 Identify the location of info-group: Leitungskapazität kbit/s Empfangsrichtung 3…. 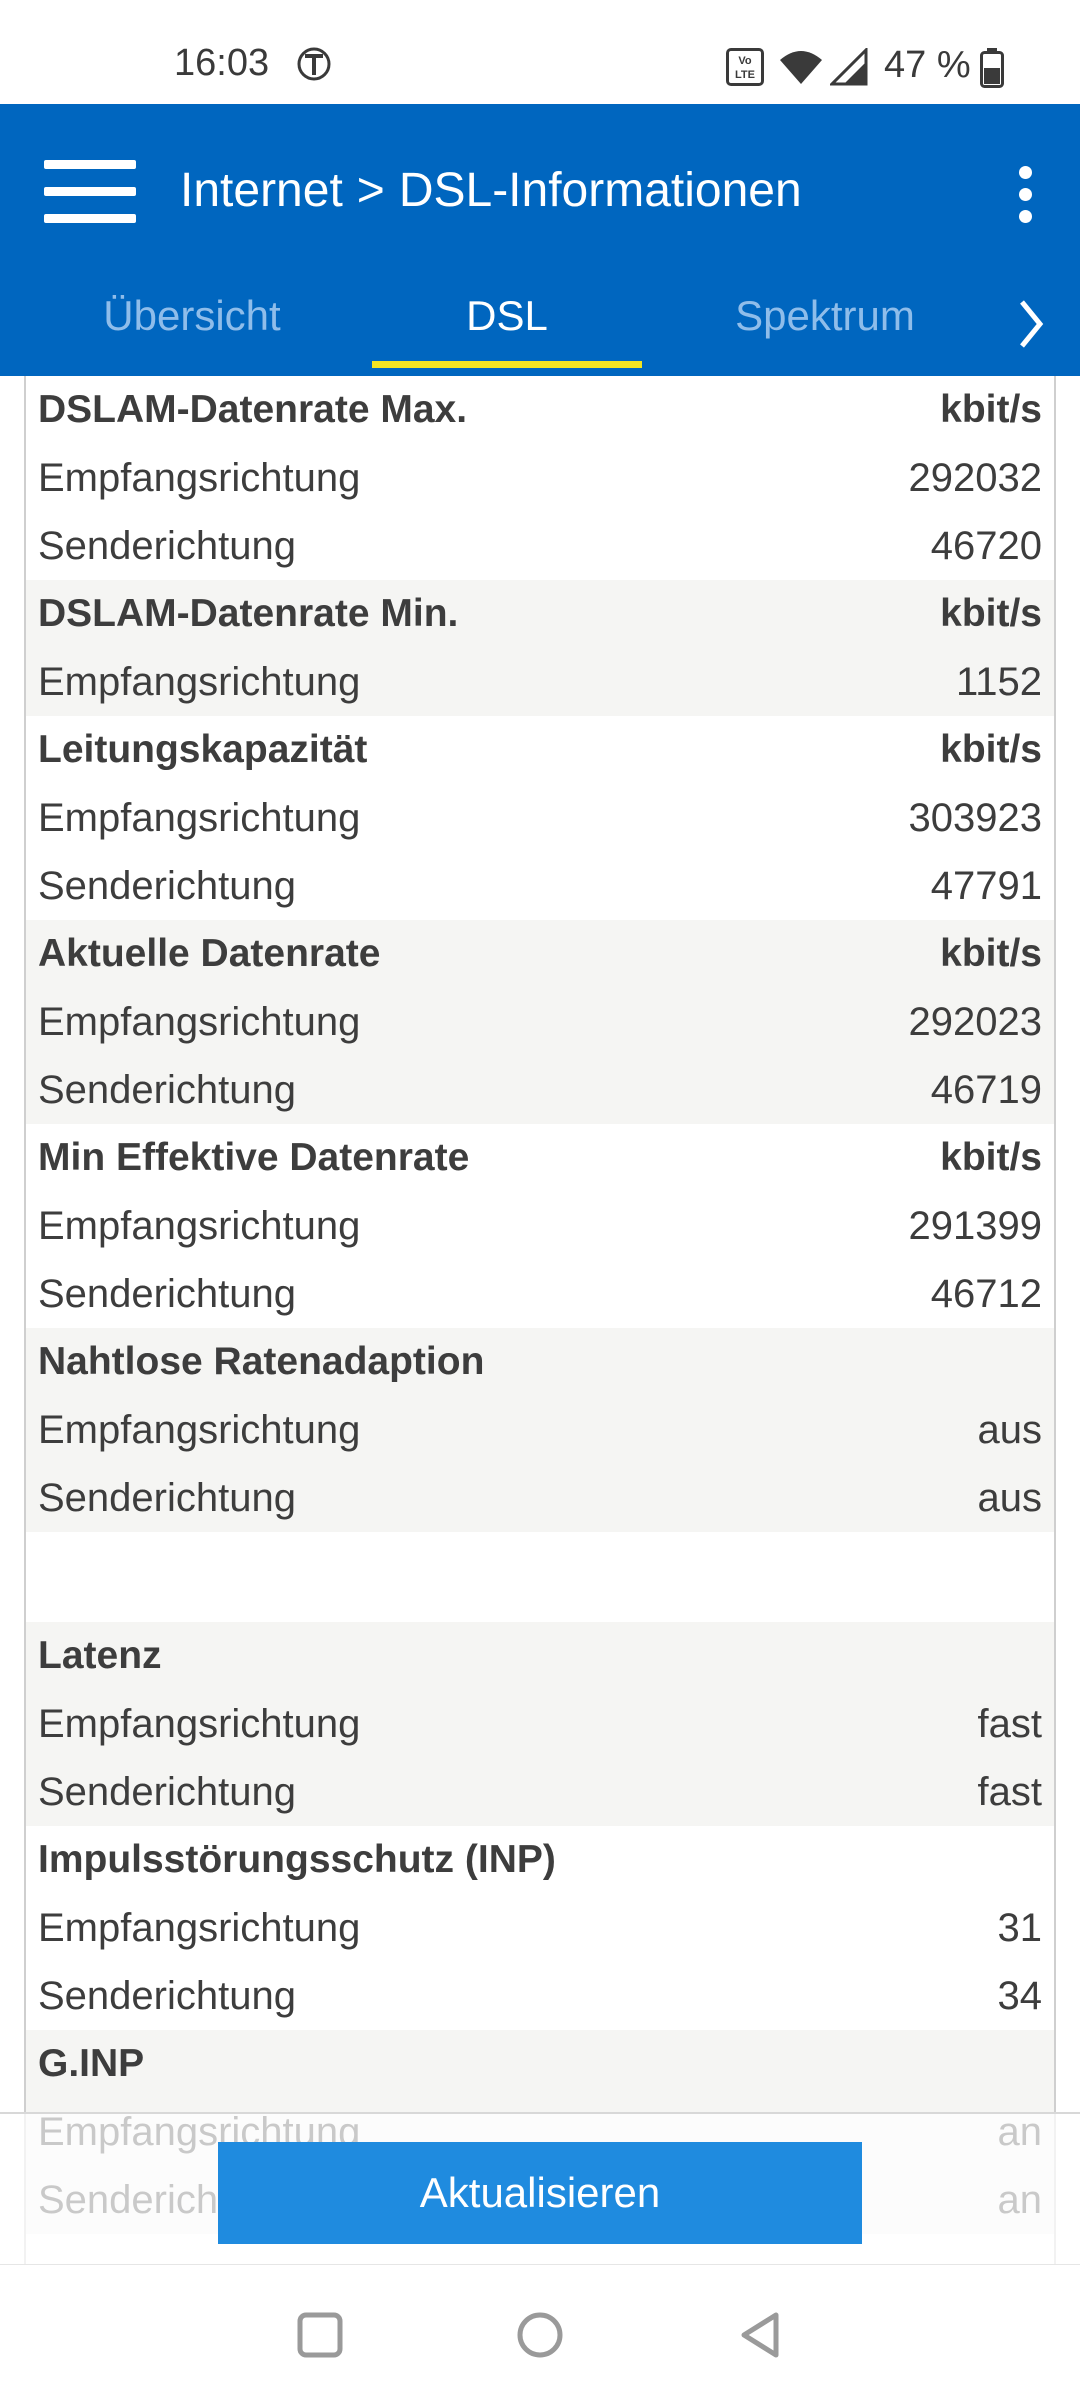
(540, 818).